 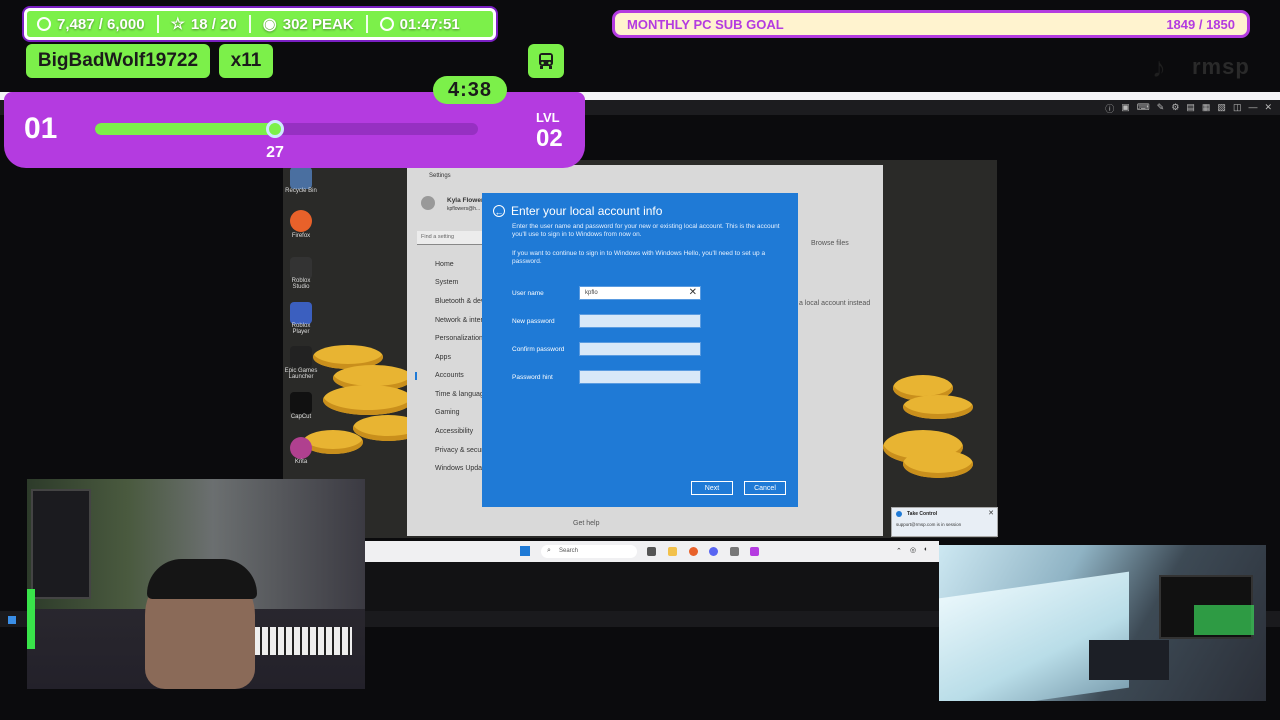 What do you see at coordinates (1237, 108) in the screenshot?
I see `restore-icon: ◫` at bounding box center [1237, 108].